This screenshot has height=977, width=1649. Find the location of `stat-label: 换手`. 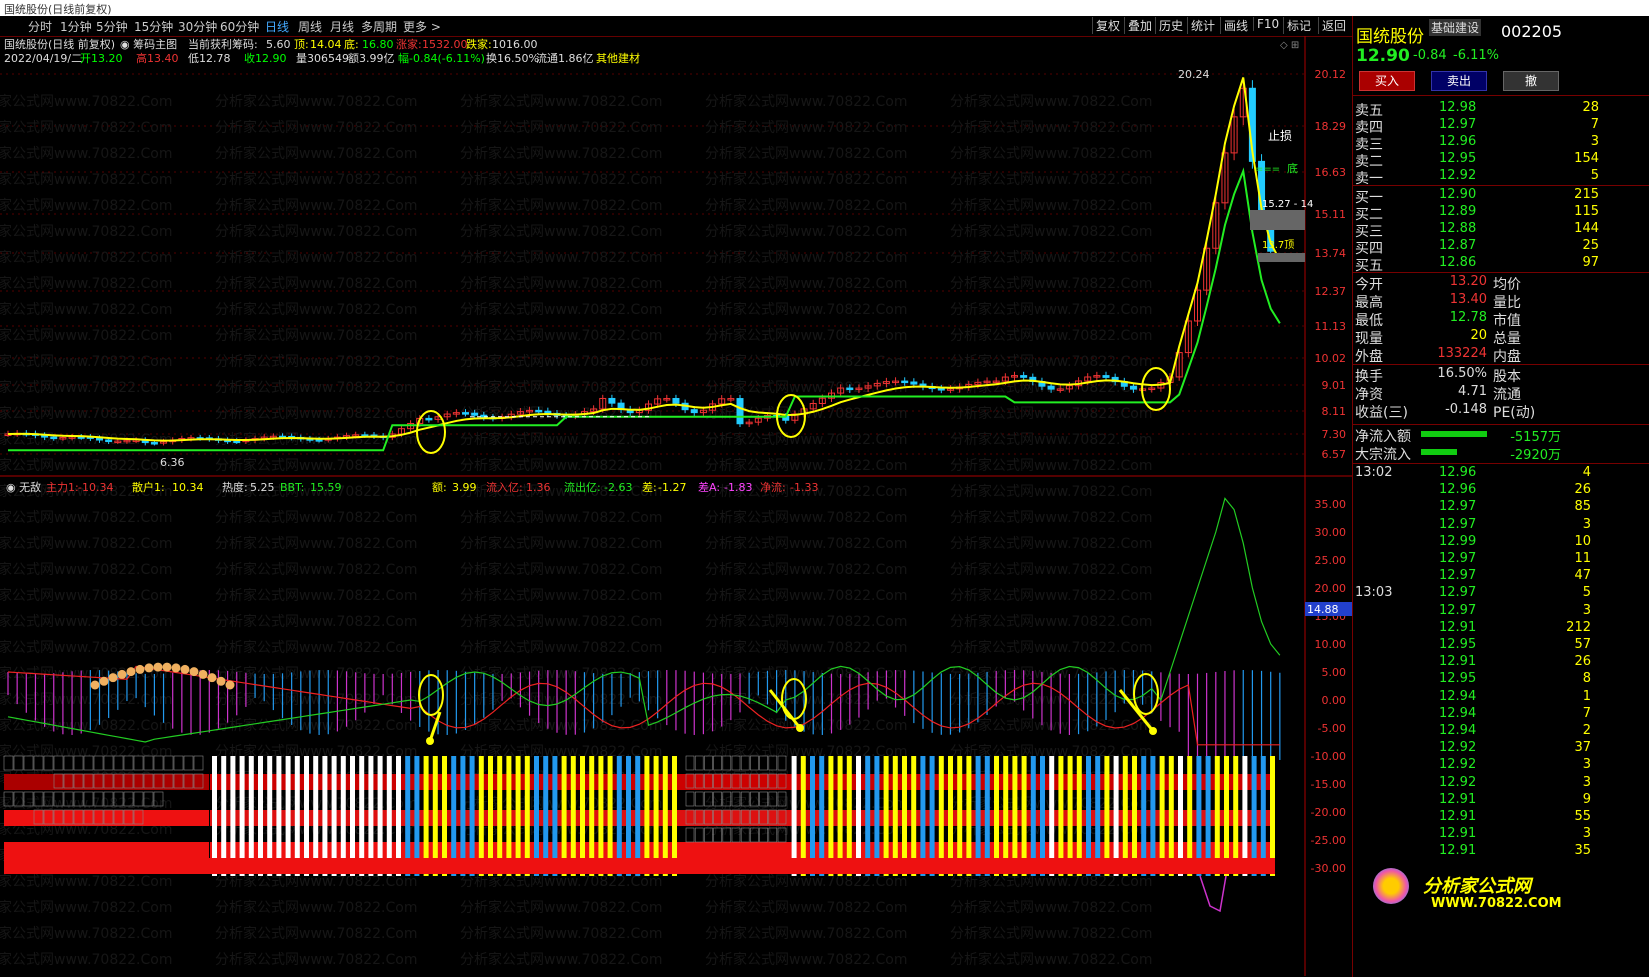

stat-label: 换手 is located at coordinates (1369, 377).